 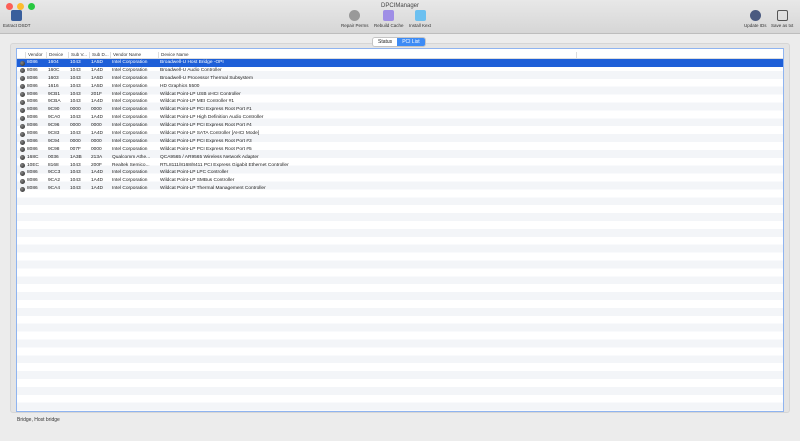 I want to click on cell-sub-device-id: 200F, so click(x=96, y=165).